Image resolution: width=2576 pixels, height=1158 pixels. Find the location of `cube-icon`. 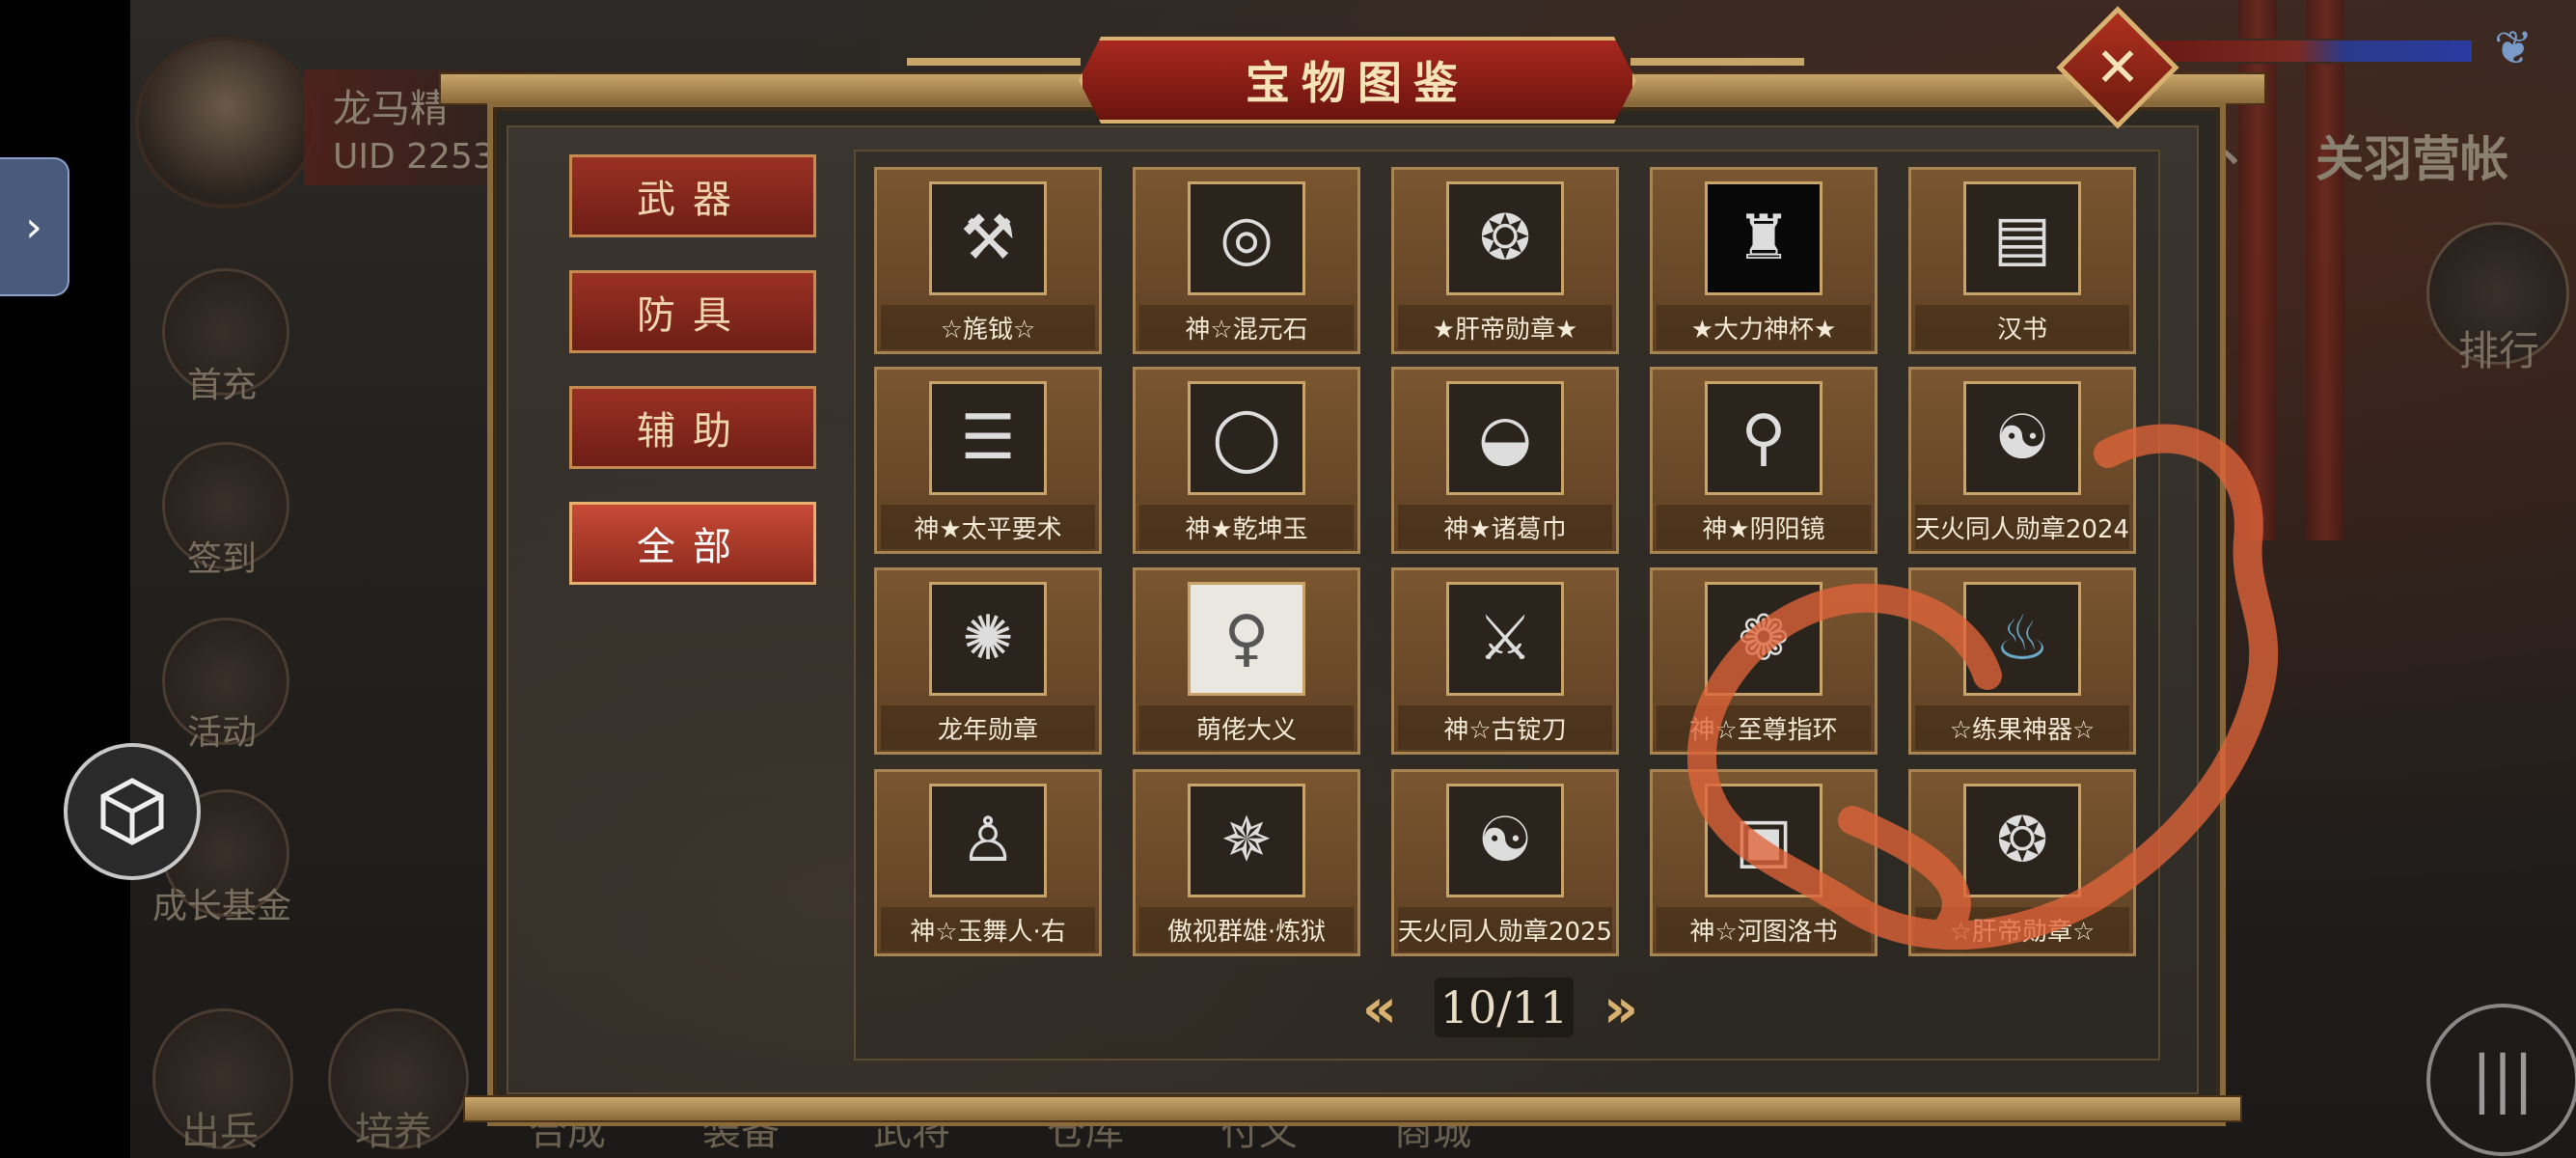

cube-icon is located at coordinates (132, 811).